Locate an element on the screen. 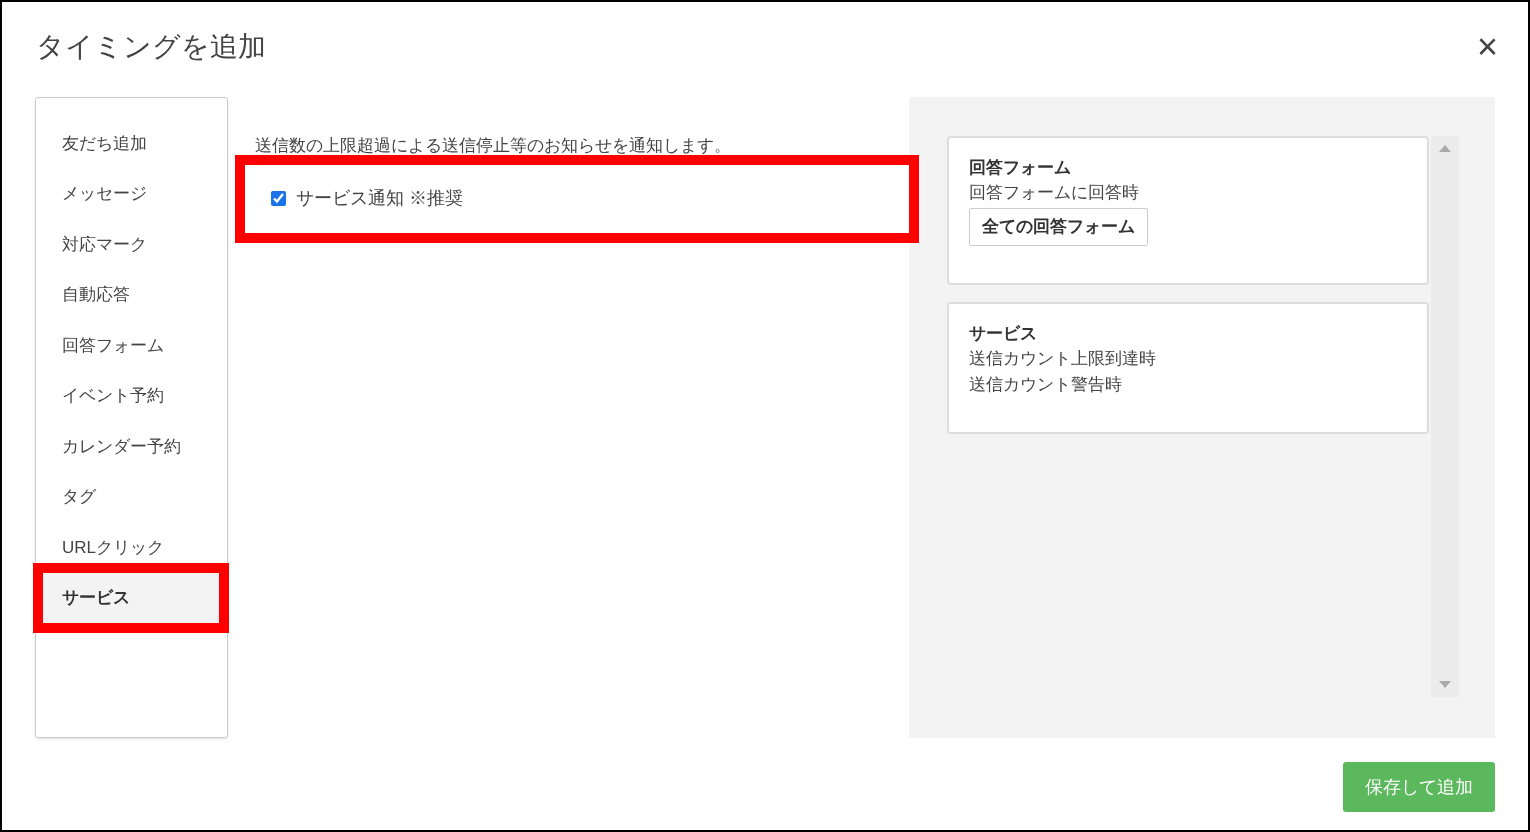  sidebar-item: 自動応答 is located at coordinates (96, 295).